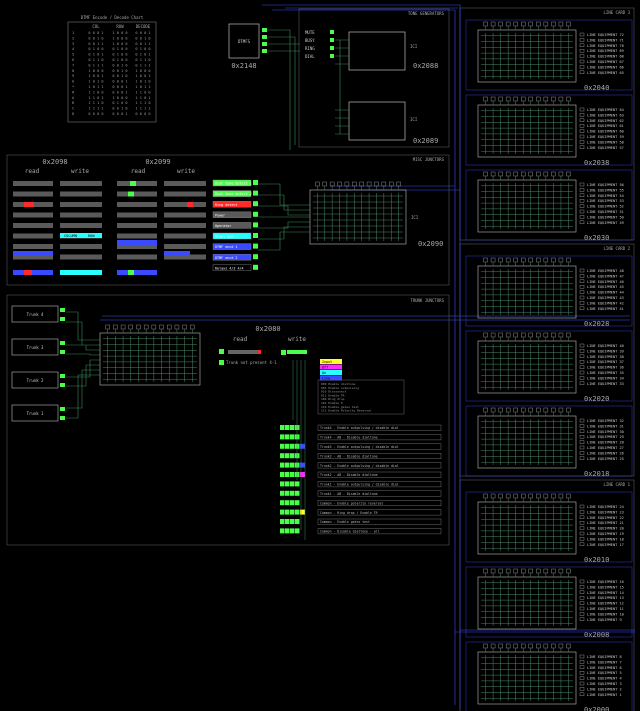 The image size is (640, 711). I want to click on bit-red, so click(28, 272).